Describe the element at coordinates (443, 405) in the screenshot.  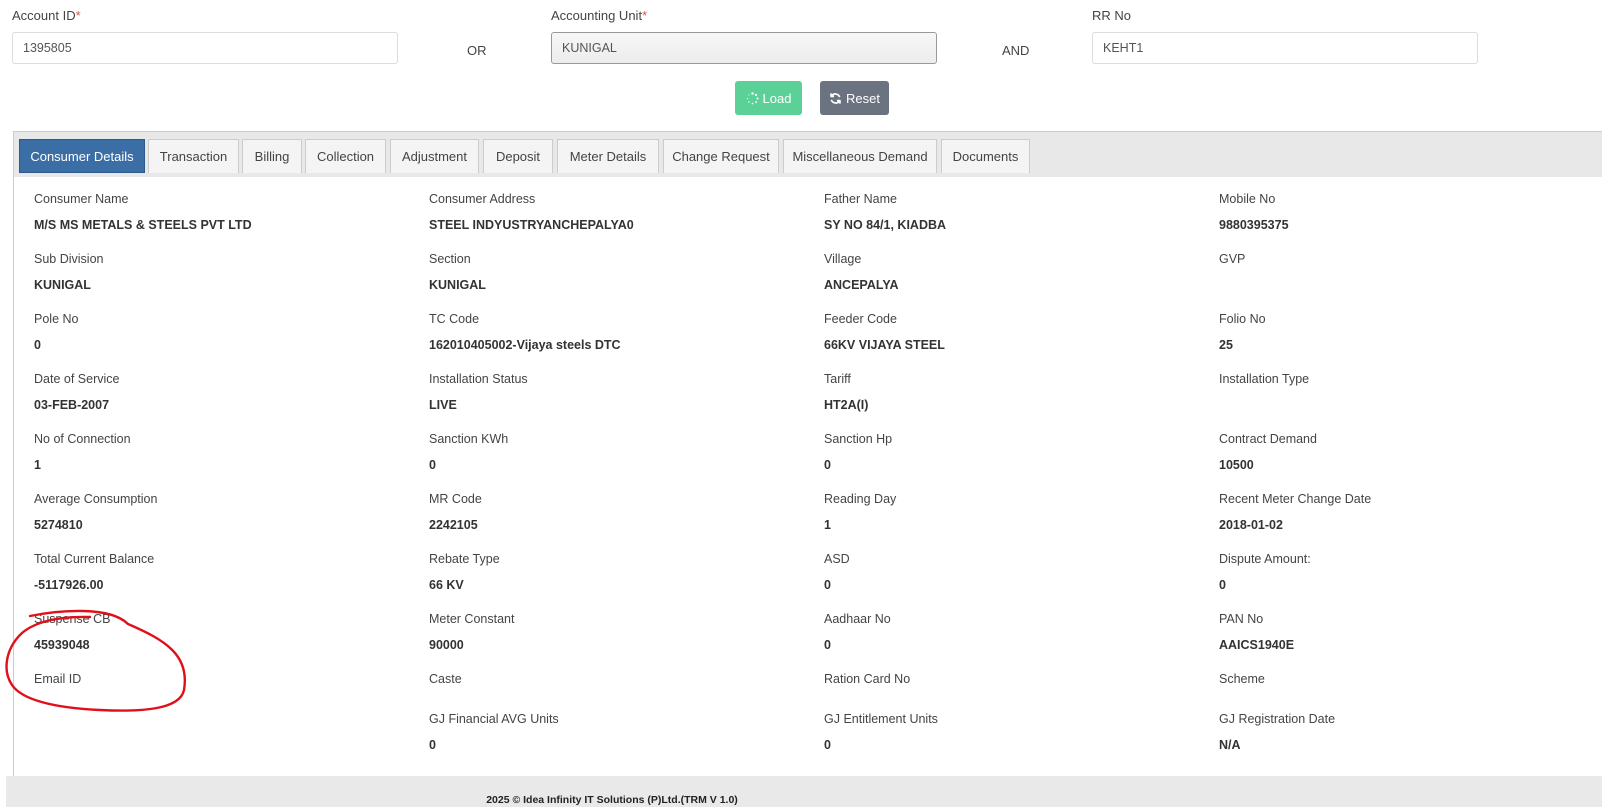
I see `detail-value: LIVE` at that location.